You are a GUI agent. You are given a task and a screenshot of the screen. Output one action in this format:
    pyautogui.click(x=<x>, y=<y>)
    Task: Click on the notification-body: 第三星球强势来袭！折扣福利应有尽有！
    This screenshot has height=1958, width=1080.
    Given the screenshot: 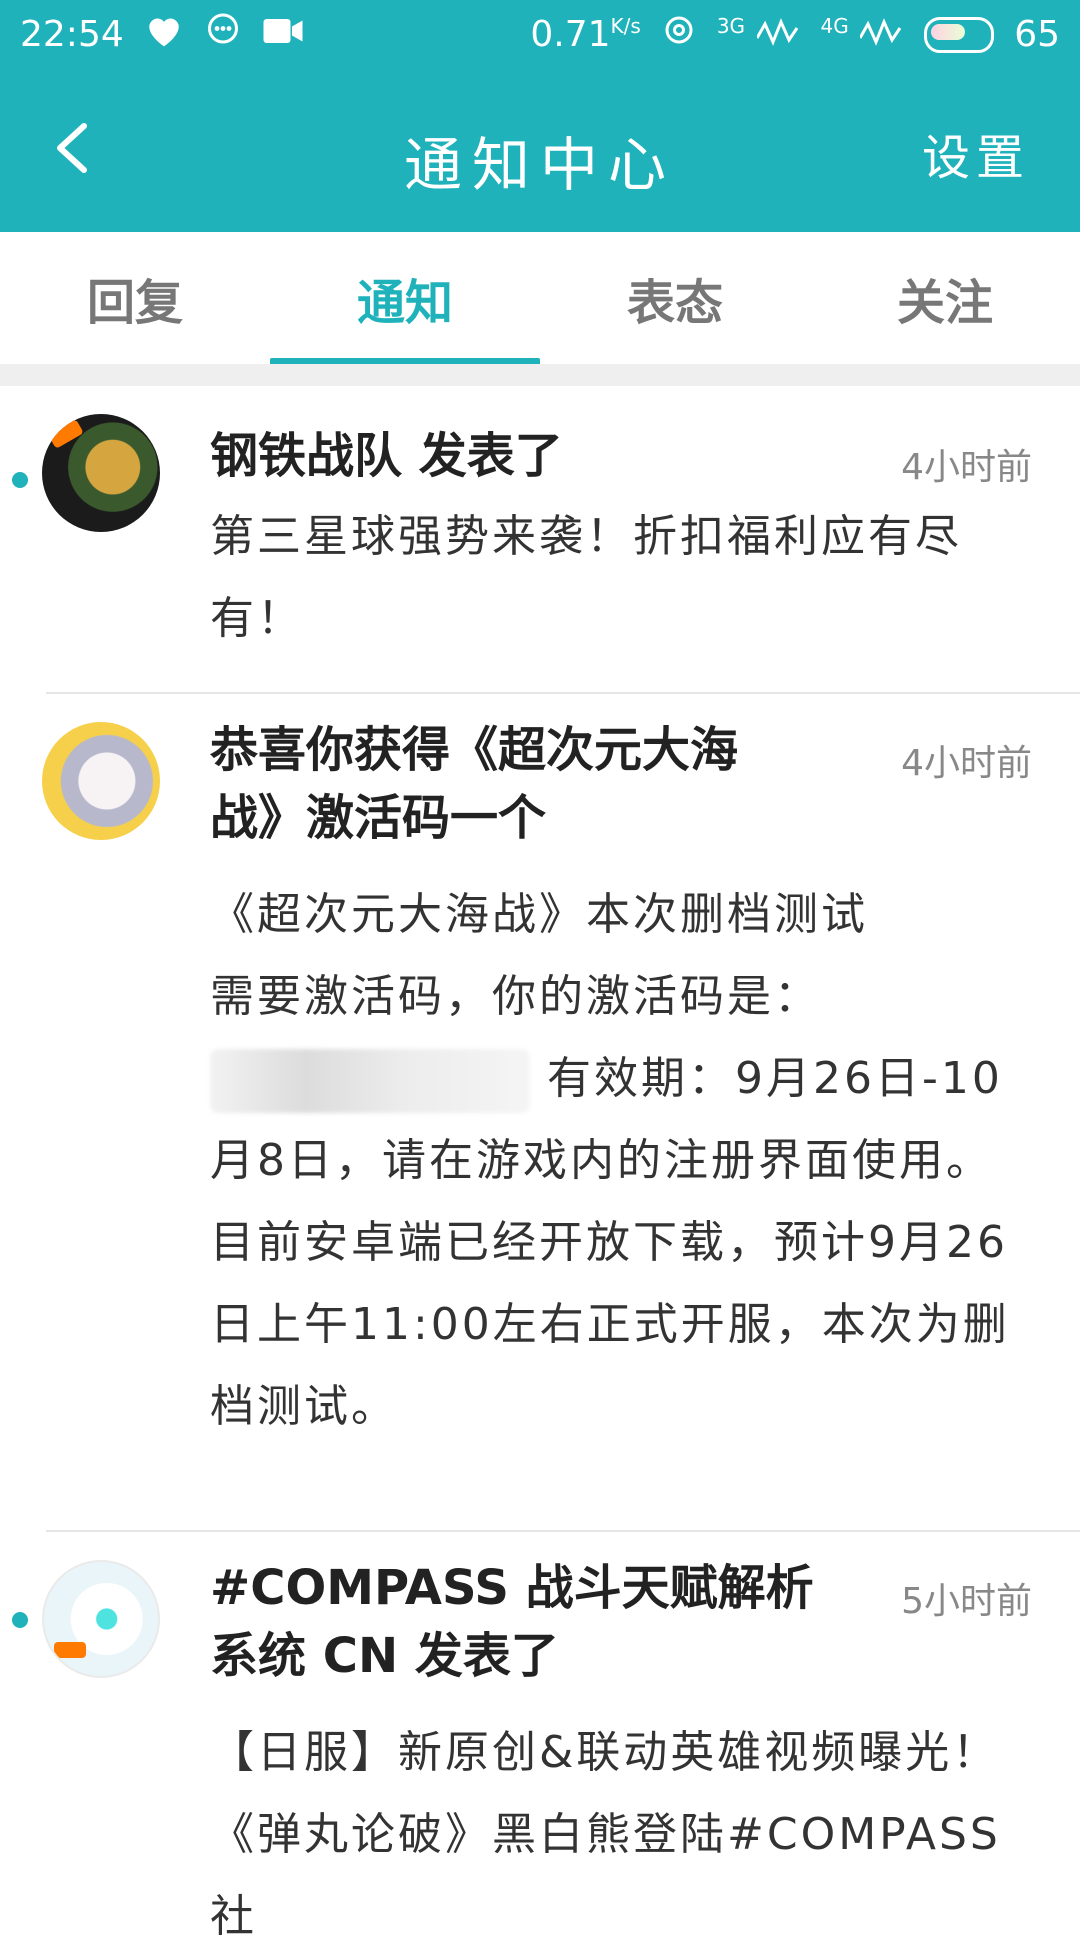 What is the action you would take?
    pyautogui.click(x=586, y=577)
    